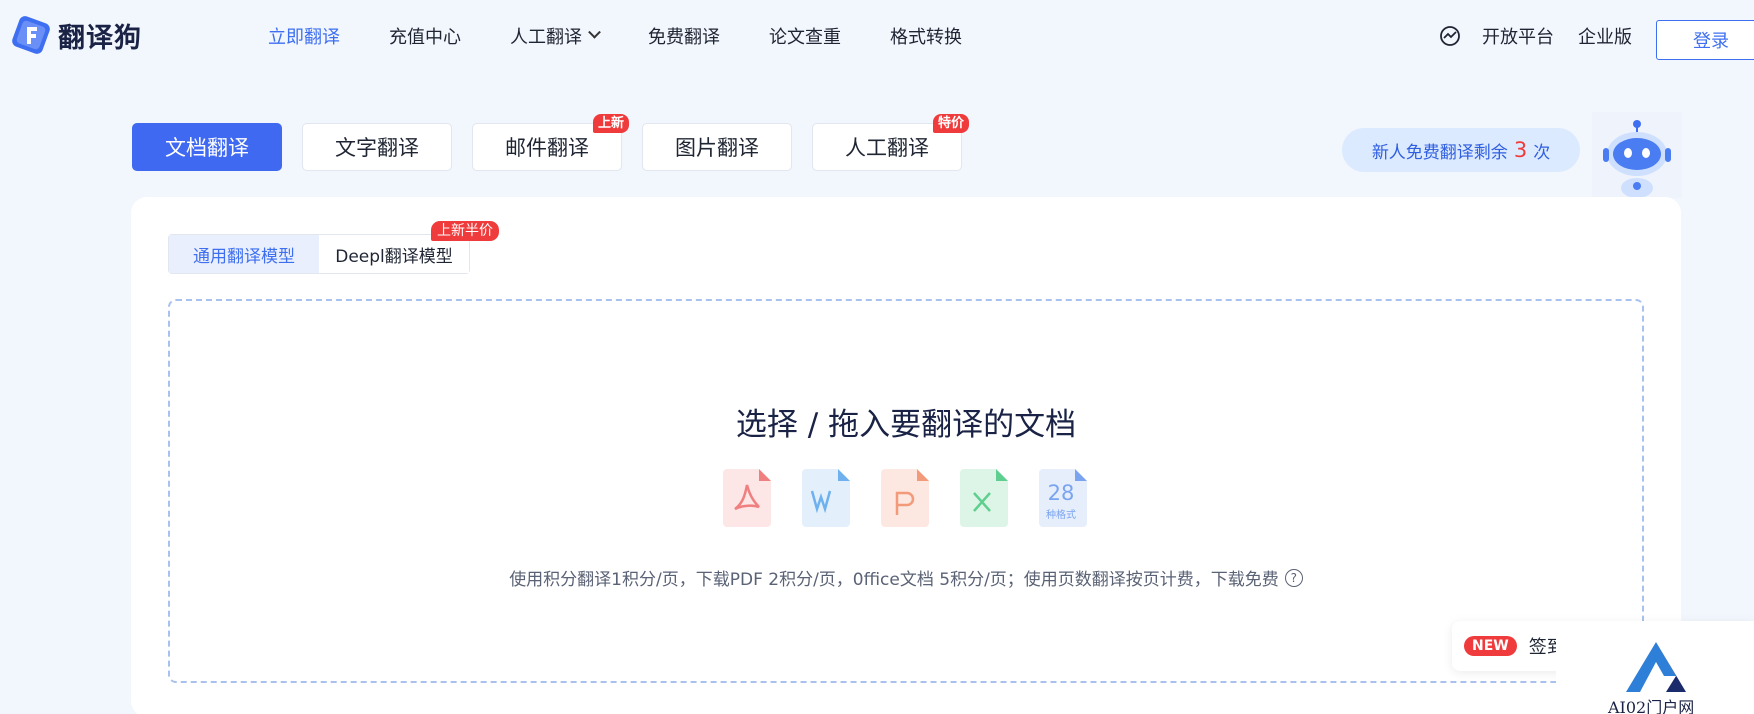  What do you see at coordinates (1450, 36) in the screenshot?
I see `open-platform-icon` at bounding box center [1450, 36].